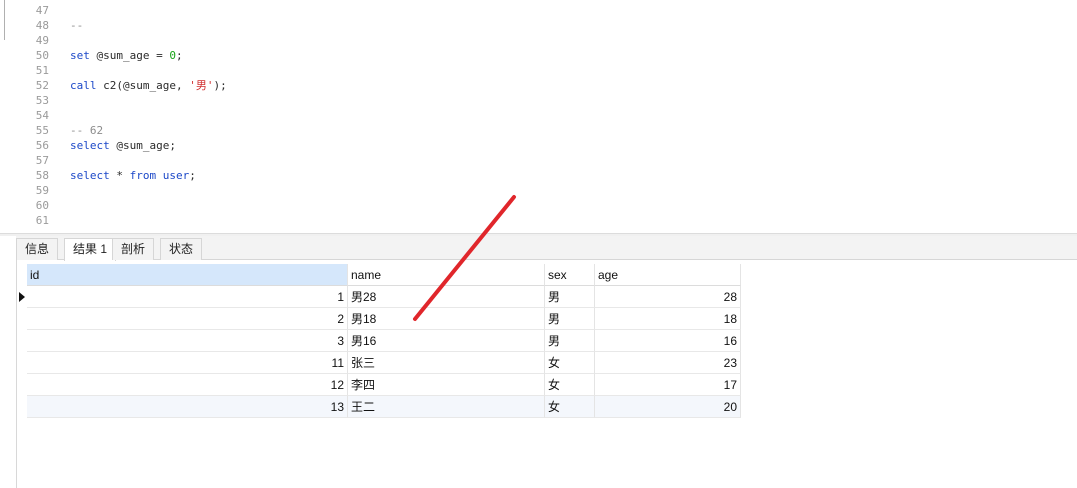 The image size is (1077, 488). I want to click on cell-age: 20, so click(668, 407).